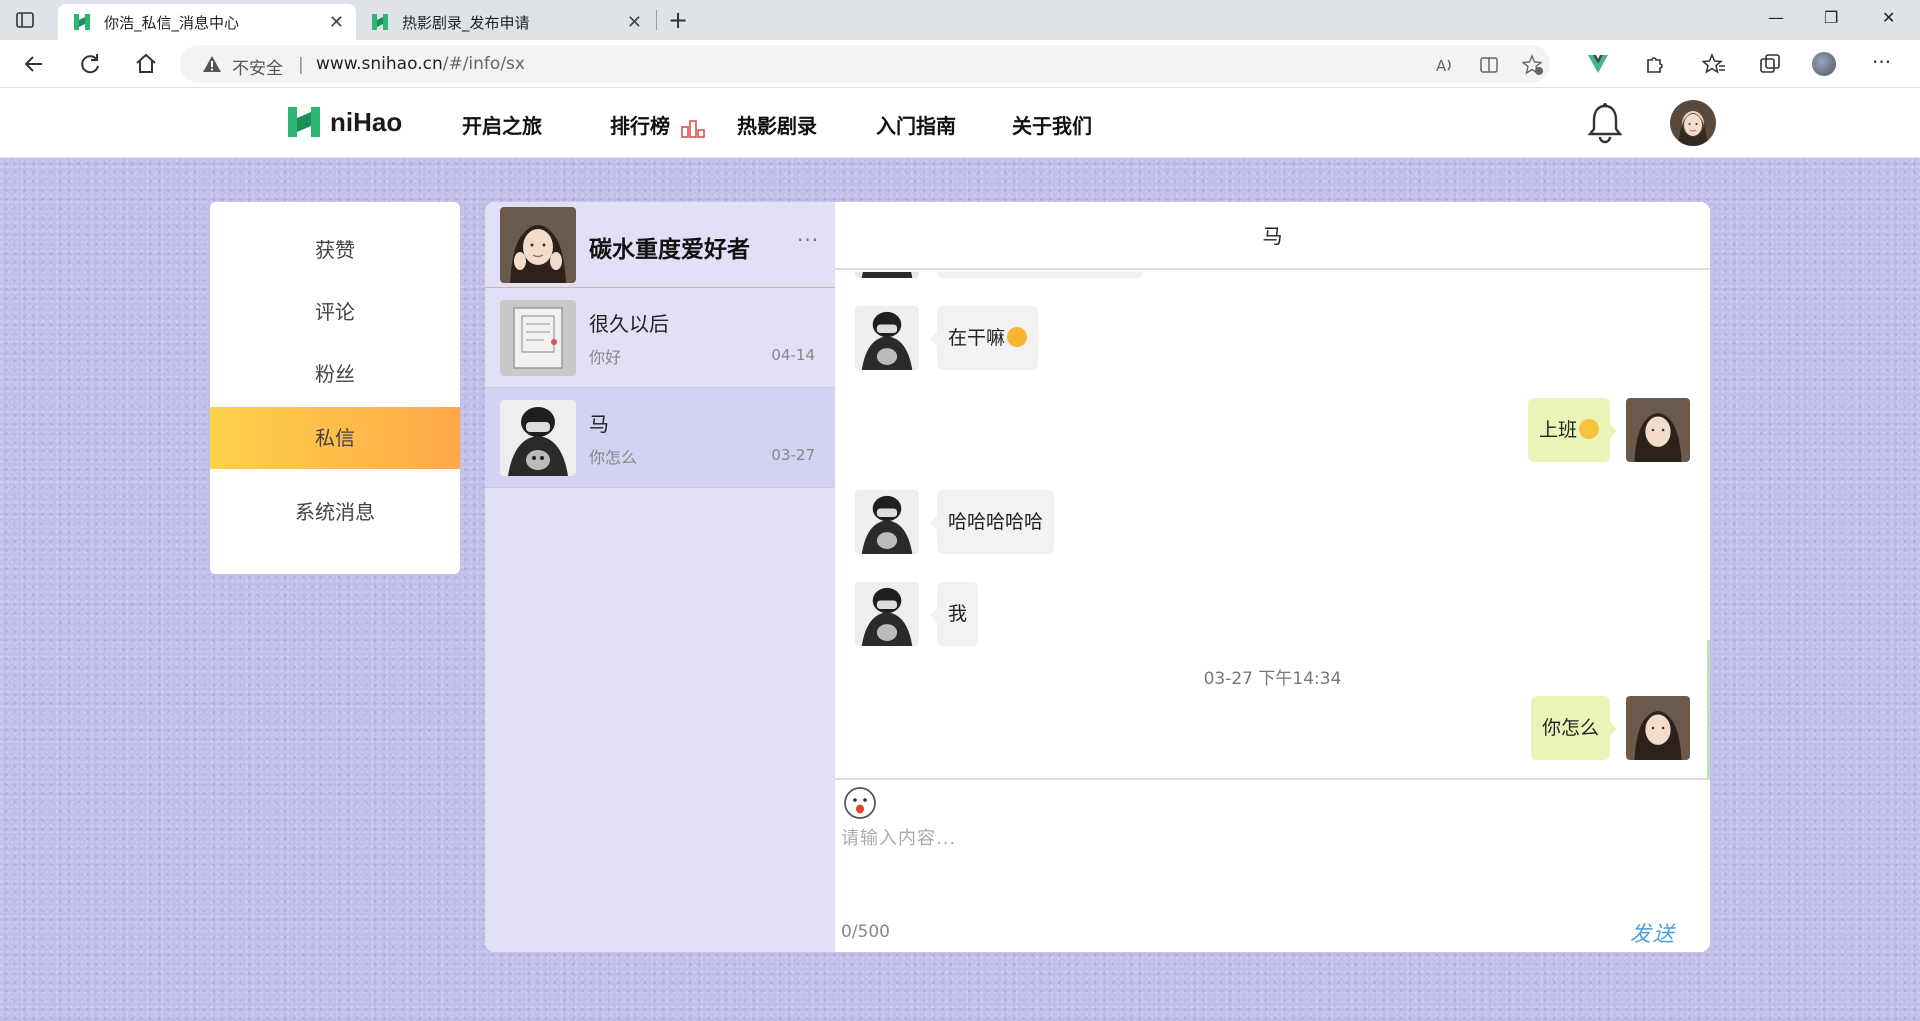 The height and width of the screenshot is (1021, 1920). Describe the element at coordinates (629, 324) in the screenshot. I see `conversation-name: 很久以后` at that location.